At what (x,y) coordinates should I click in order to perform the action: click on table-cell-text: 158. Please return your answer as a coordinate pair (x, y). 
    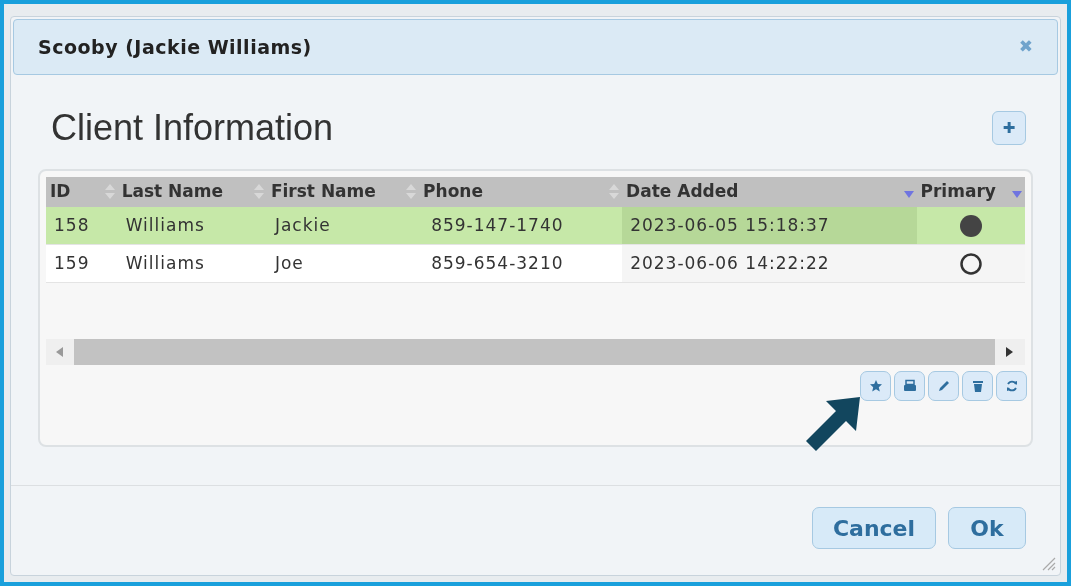
    Looking at the image, I should click on (72, 225).